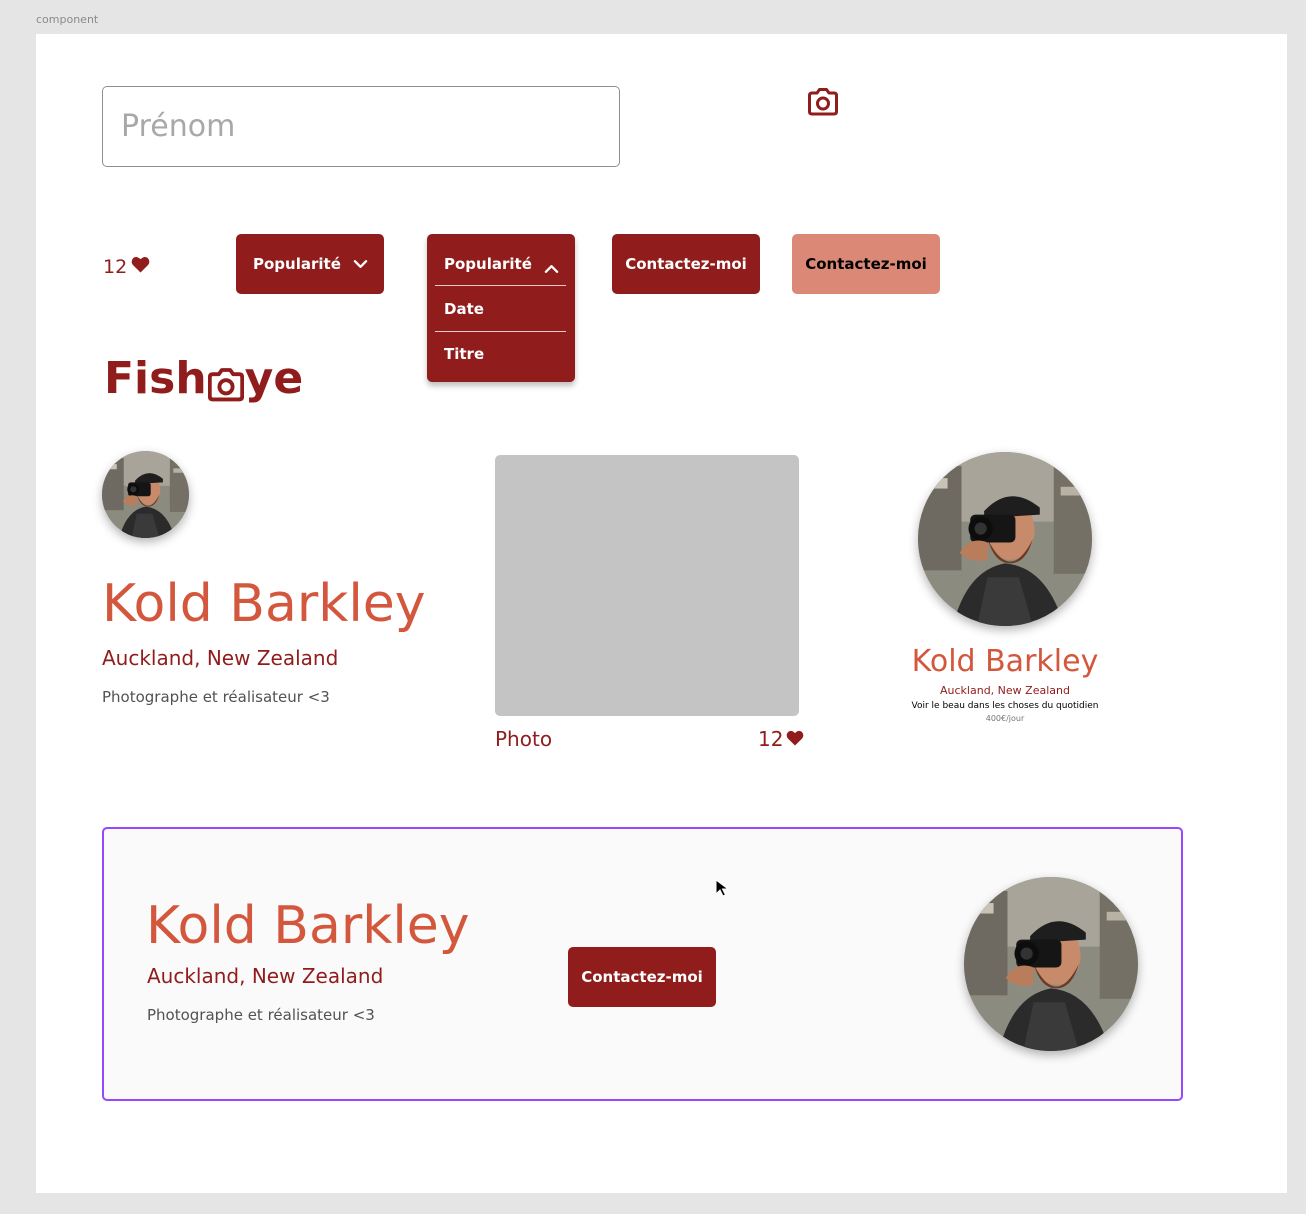 The width and height of the screenshot is (1306, 1214). I want to click on media-thumbnail, so click(647, 585).